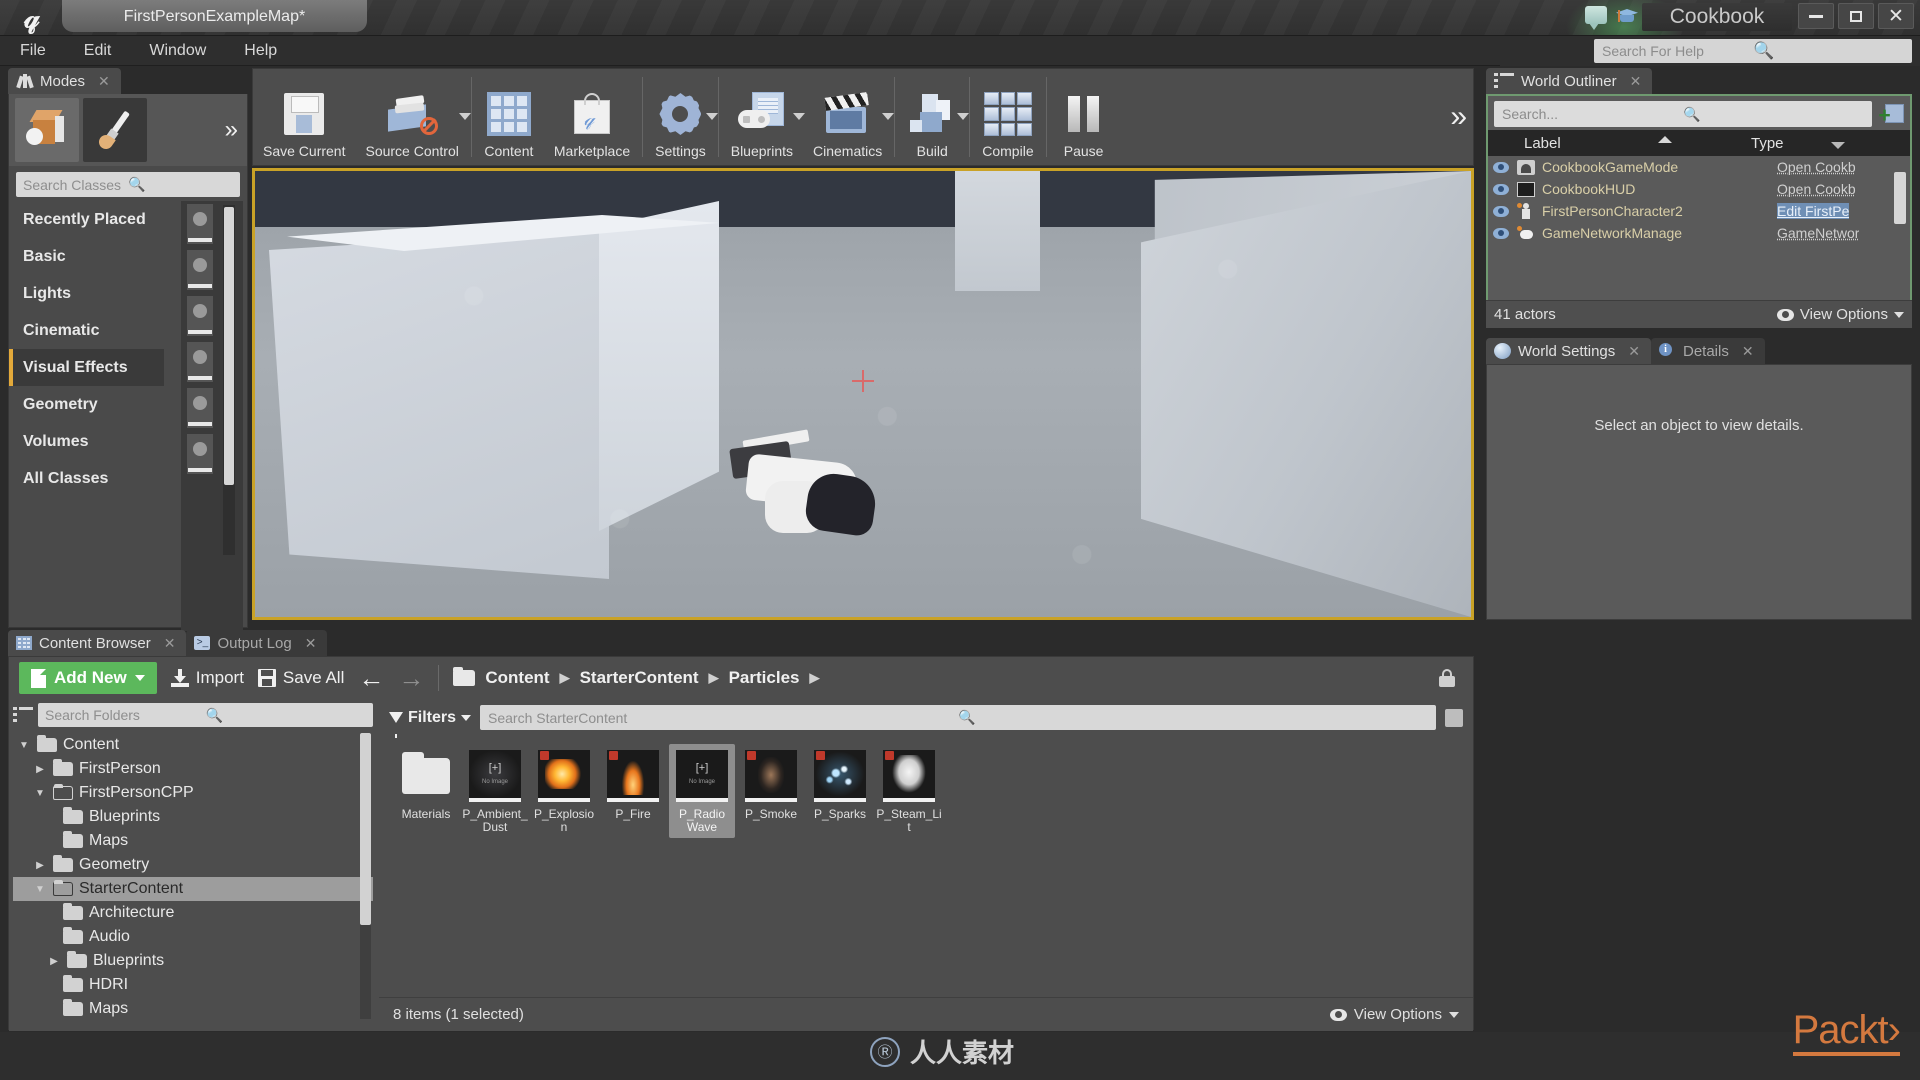  What do you see at coordinates (193, 745) in the screenshot?
I see `tree-item-content: ▼ Content` at bounding box center [193, 745].